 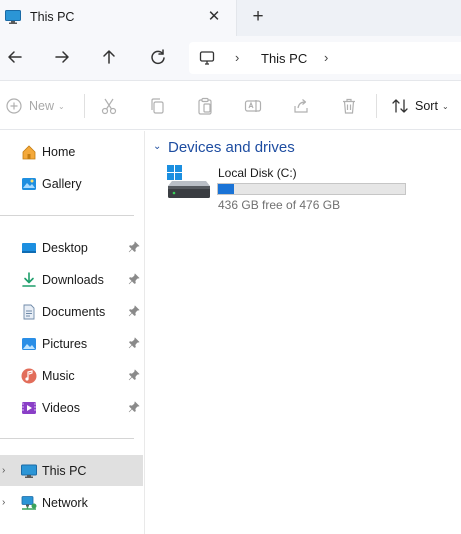 I want to click on new-tab-icon: +, so click(x=258, y=17).